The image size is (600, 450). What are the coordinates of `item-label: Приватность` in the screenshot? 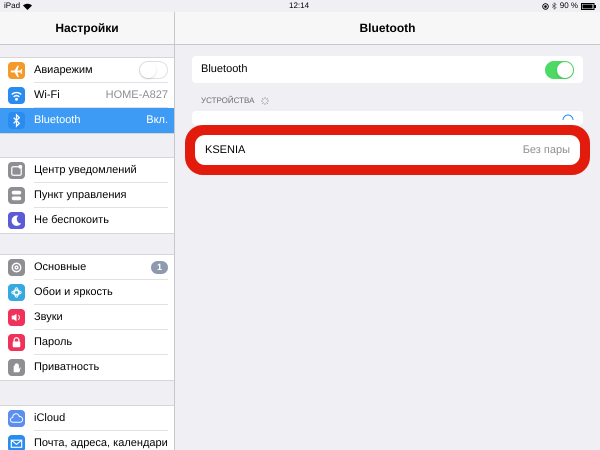 It's located at (67, 368).